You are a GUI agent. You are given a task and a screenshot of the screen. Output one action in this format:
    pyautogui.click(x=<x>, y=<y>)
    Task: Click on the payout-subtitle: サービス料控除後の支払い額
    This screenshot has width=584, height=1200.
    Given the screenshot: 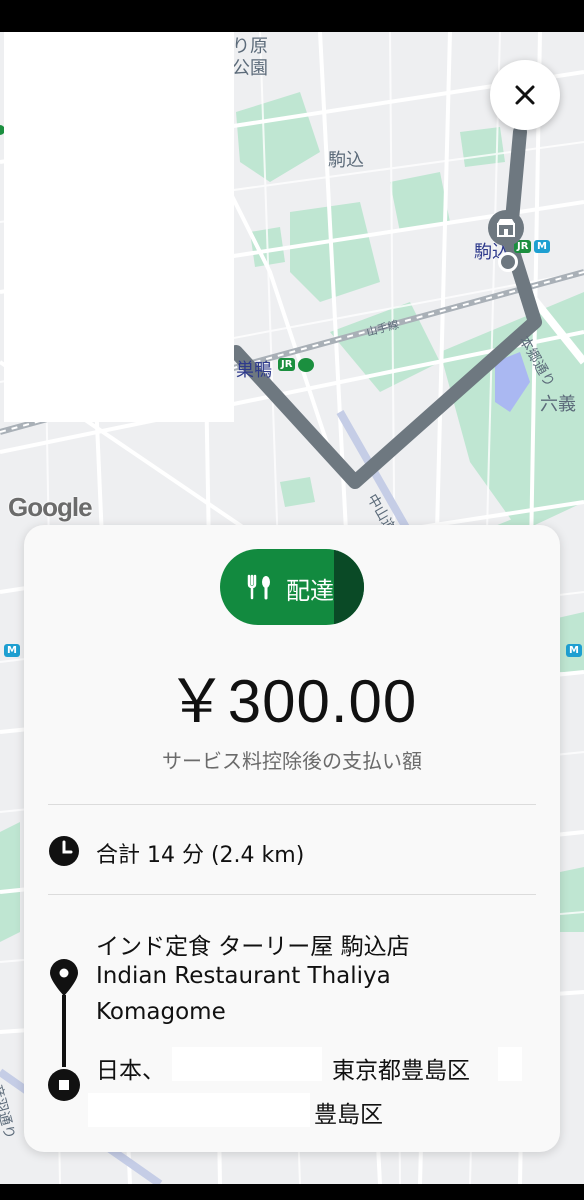 What is the action you would take?
    pyautogui.click(x=292, y=761)
    